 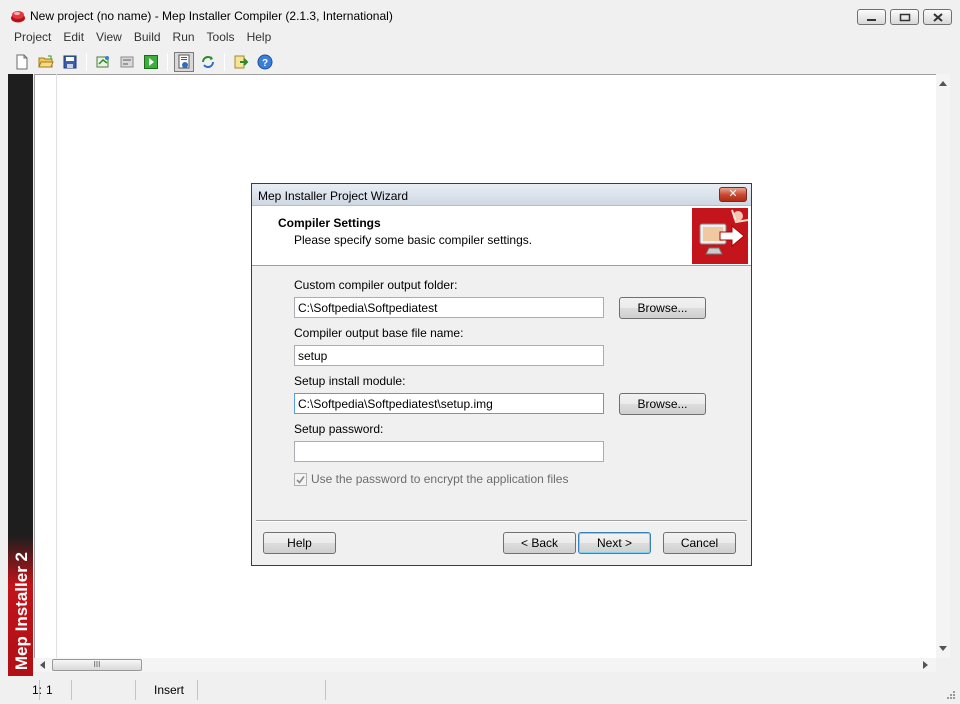 I want to click on base-name-label: Compiler output base file name:, so click(x=379, y=333).